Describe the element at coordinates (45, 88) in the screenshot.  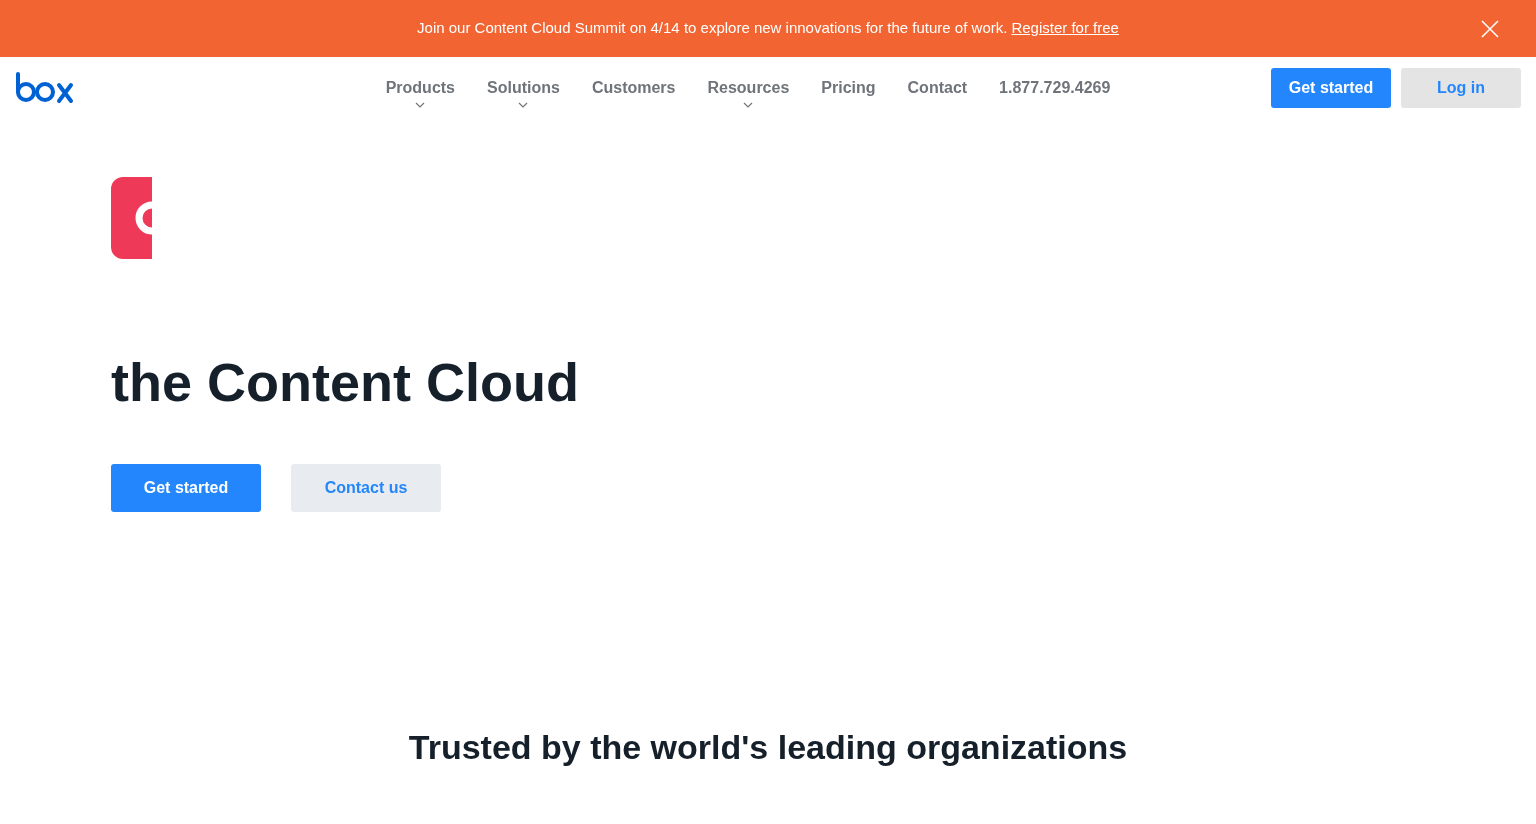
I see `box-logo` at that location.